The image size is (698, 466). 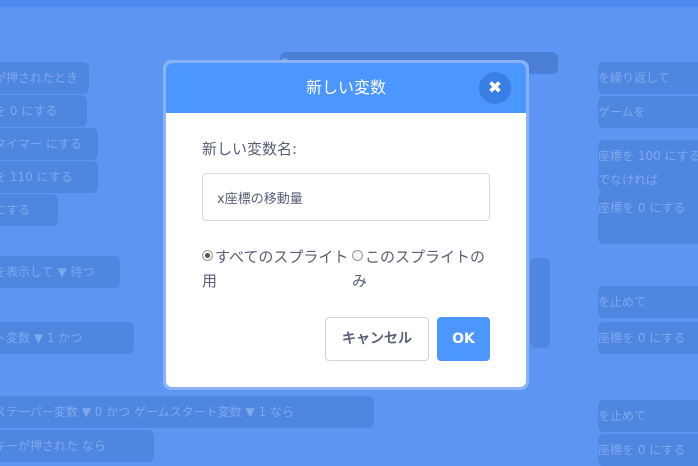 I want to click on code-block: を 0 にする, so click(x=43, y=111).